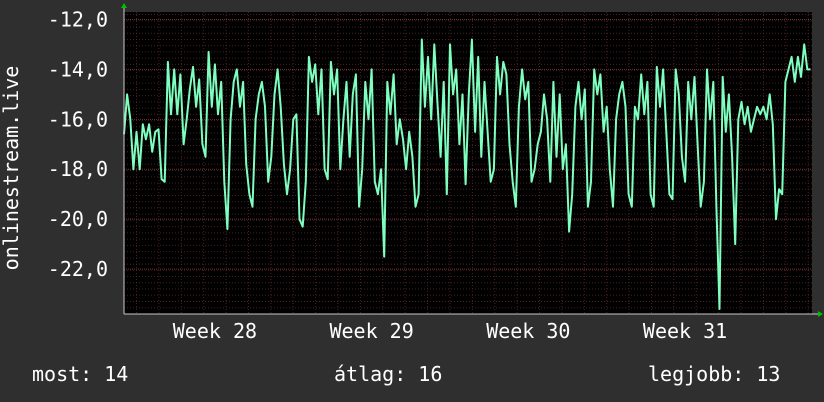 The width and height of the screenshot is (824, 402). I want to click on y-axis-label: onlinestream.live, so click(11, 168).